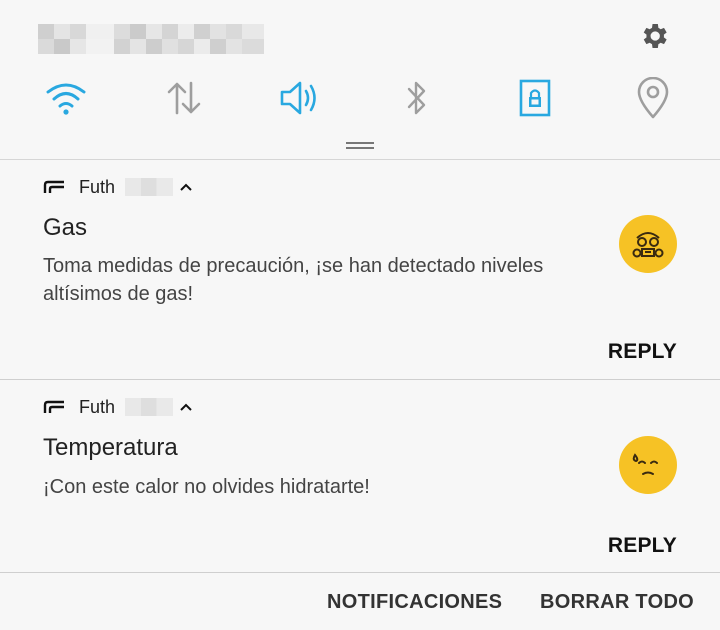  Describe the element at coordinates (648, 244) in the screenshot. I see `gas-mask-emoji-icon` at that location.